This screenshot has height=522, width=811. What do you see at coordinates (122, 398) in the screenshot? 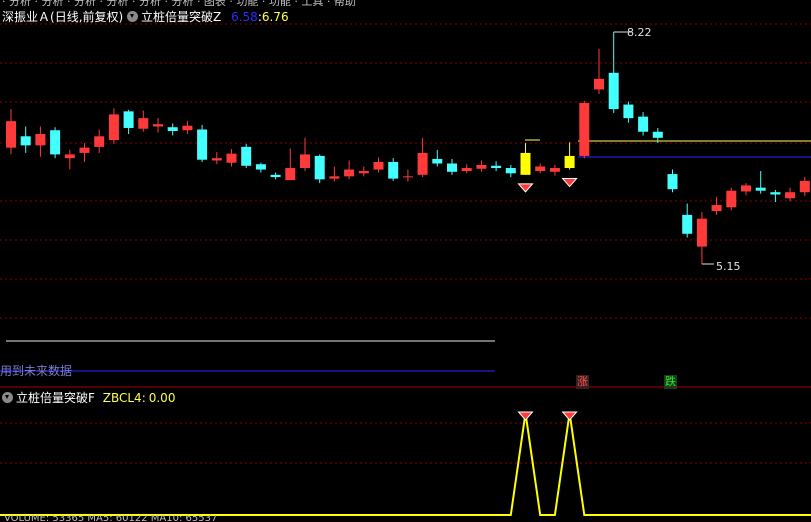
I see `sub-field-name: ZBCL4` at bounding box center [122, 398].